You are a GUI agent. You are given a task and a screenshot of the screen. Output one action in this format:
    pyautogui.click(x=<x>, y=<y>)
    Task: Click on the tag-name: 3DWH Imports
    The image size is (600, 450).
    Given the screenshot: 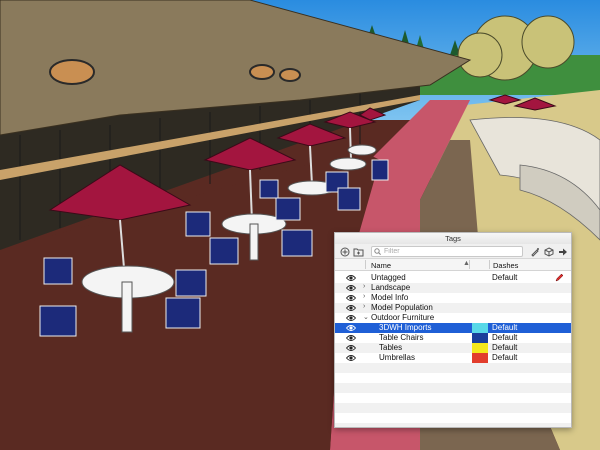 What is the action you would take?
    pyautogui.click(x=405, y=327)
    